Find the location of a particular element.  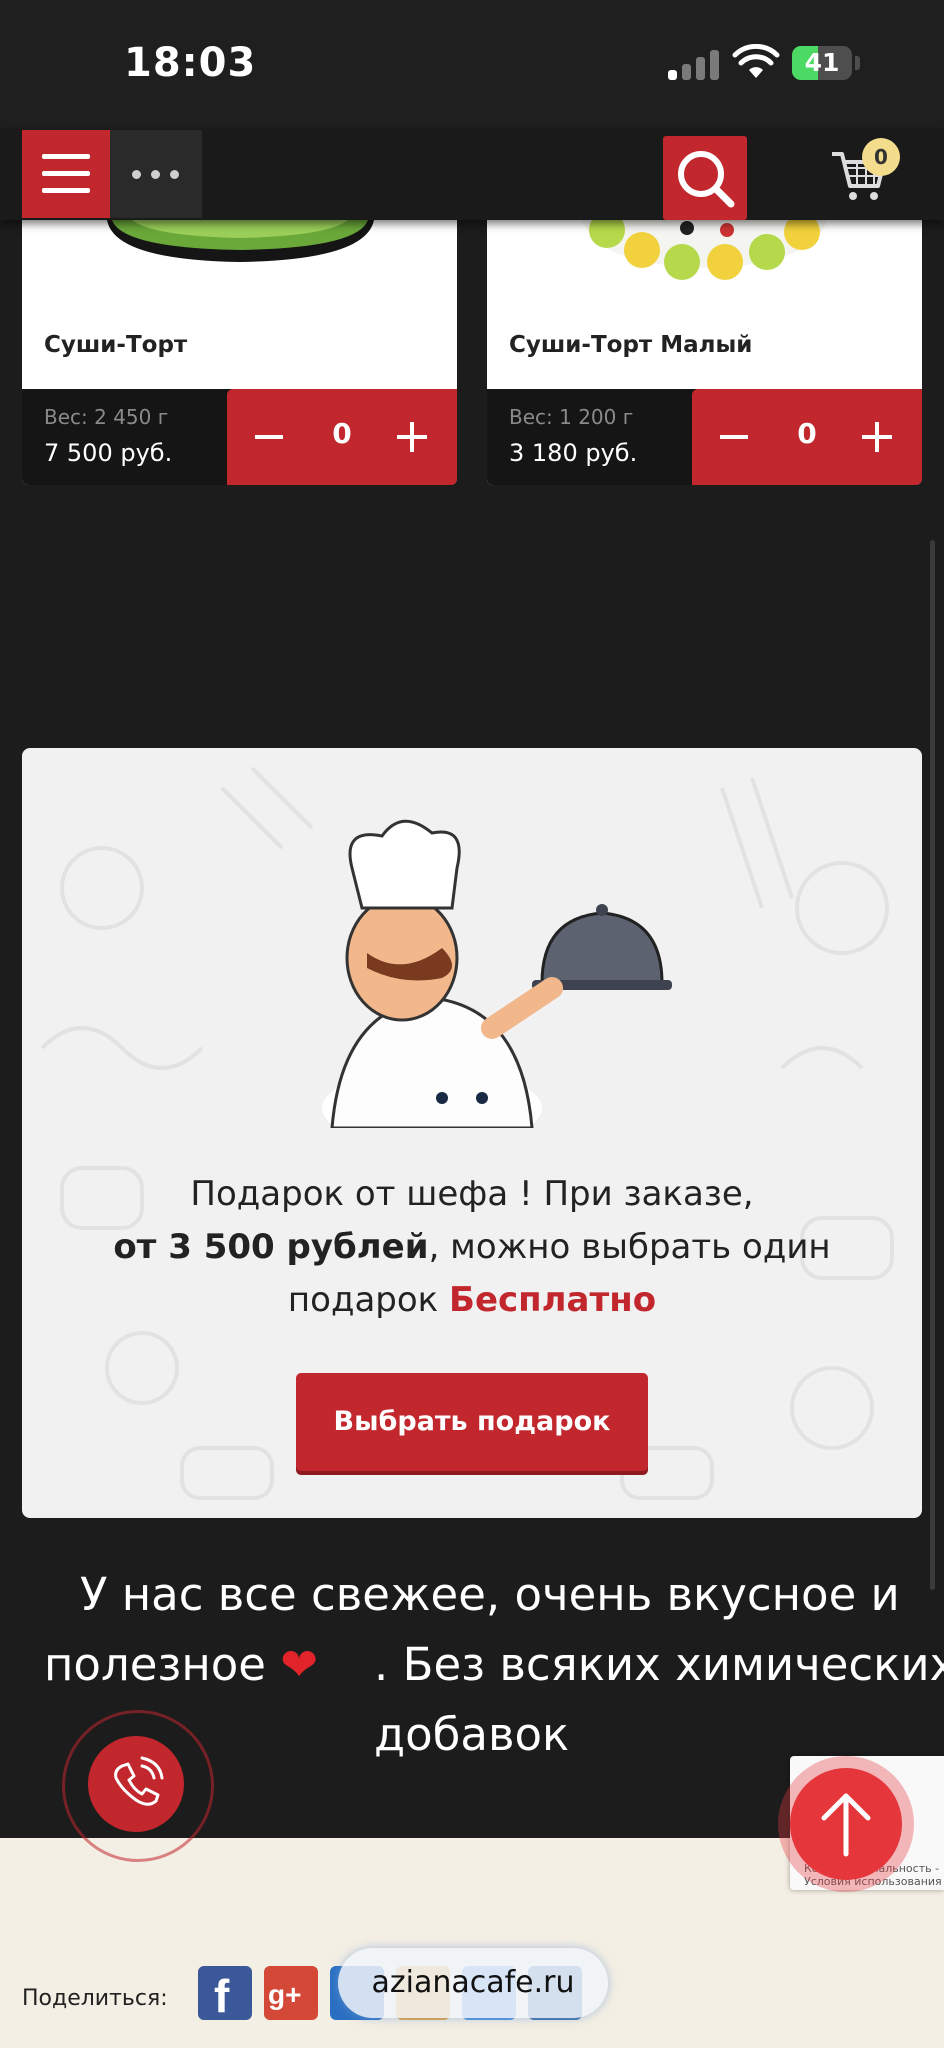

product-footer: Вес: 1 200 г 3 180 руб. 0 is located at coordinates (704, 437).